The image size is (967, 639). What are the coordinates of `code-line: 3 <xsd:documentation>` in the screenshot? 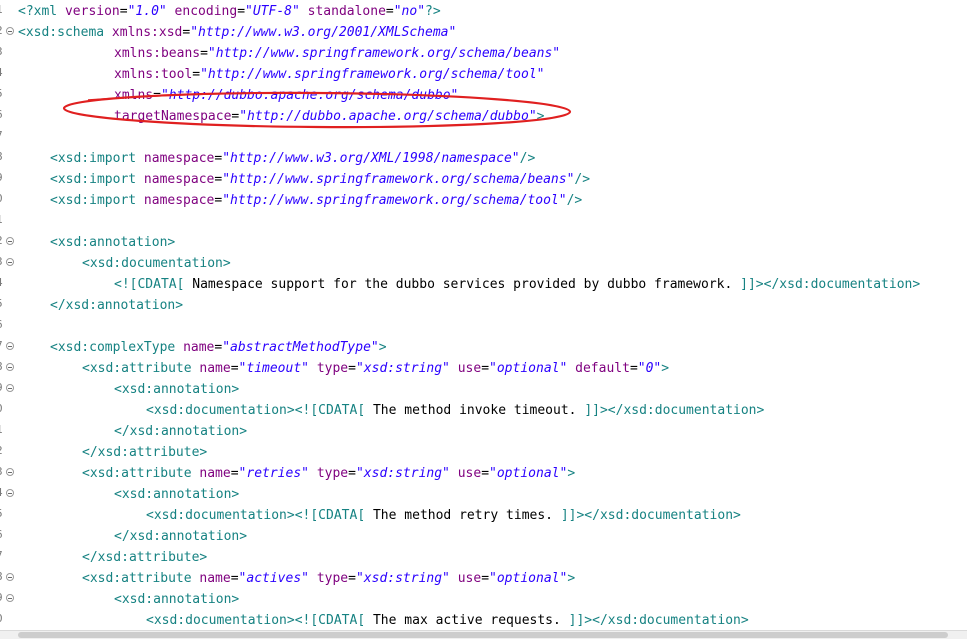 It's located at (483, 263).